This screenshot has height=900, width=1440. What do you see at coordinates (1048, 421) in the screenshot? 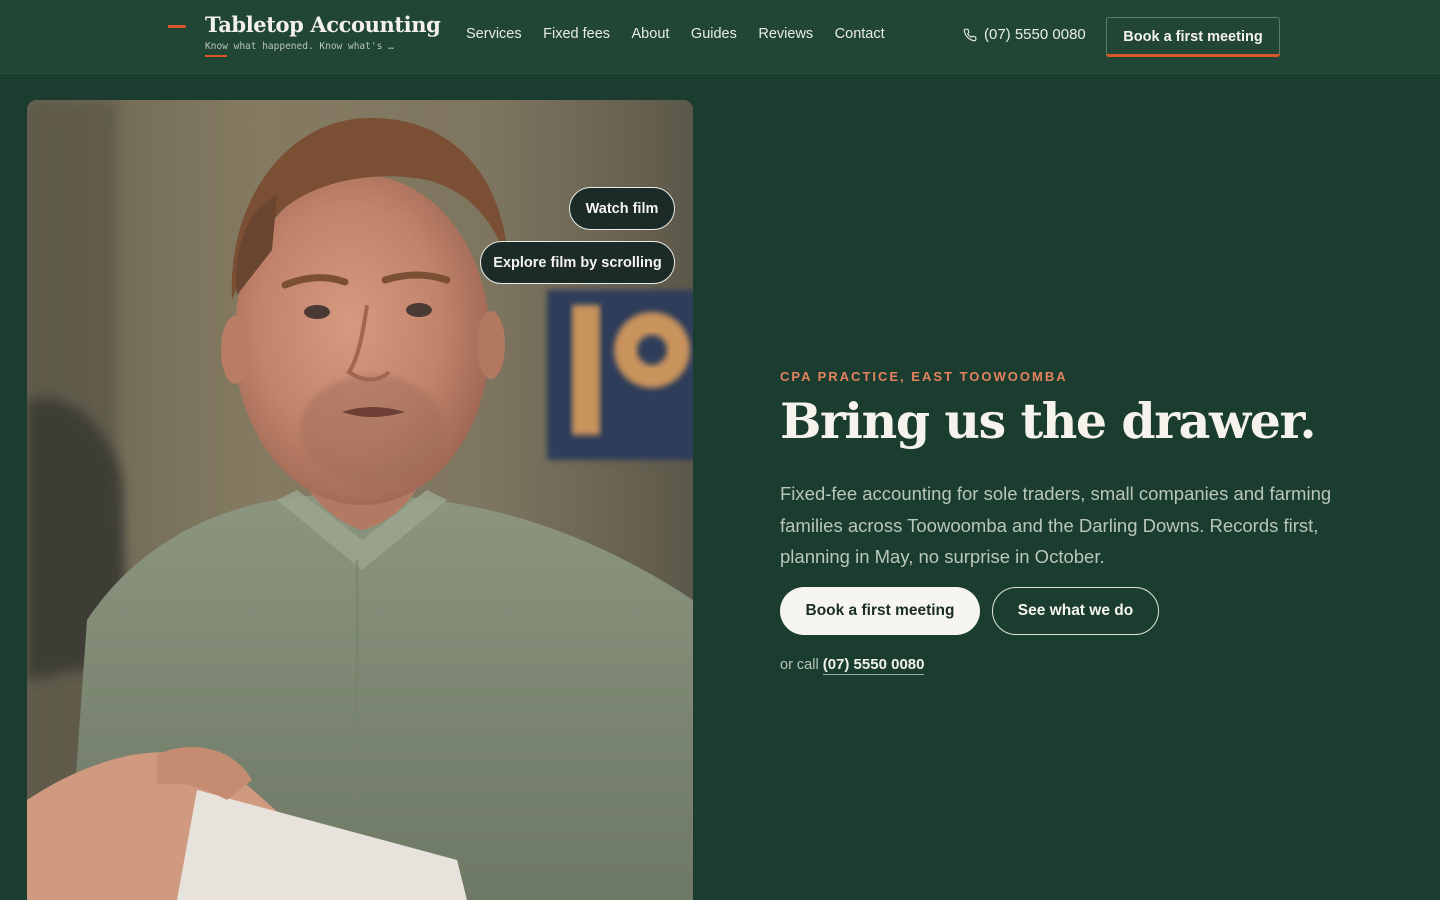
I see `hero-headline: Bring us the drawer.` at bounding box center [1048, 421].